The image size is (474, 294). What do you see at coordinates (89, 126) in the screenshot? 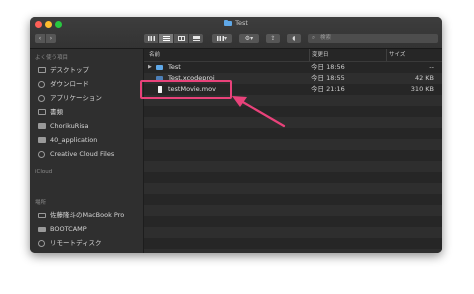
I see `sidebar-item-chorikurisa: ChorikuRisa` at bounding box center [89, 126].